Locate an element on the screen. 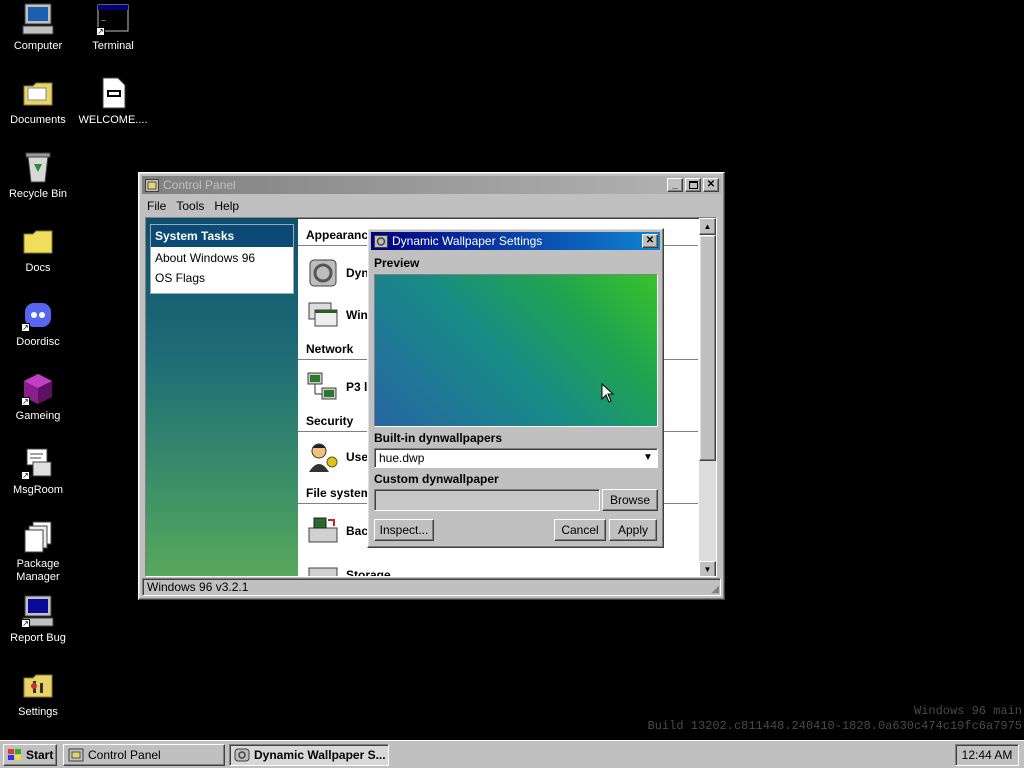 The width and height of the screenshot is (1024, 768). custom-label: Custom dynwallpaper is located at coordinates (436, 479).